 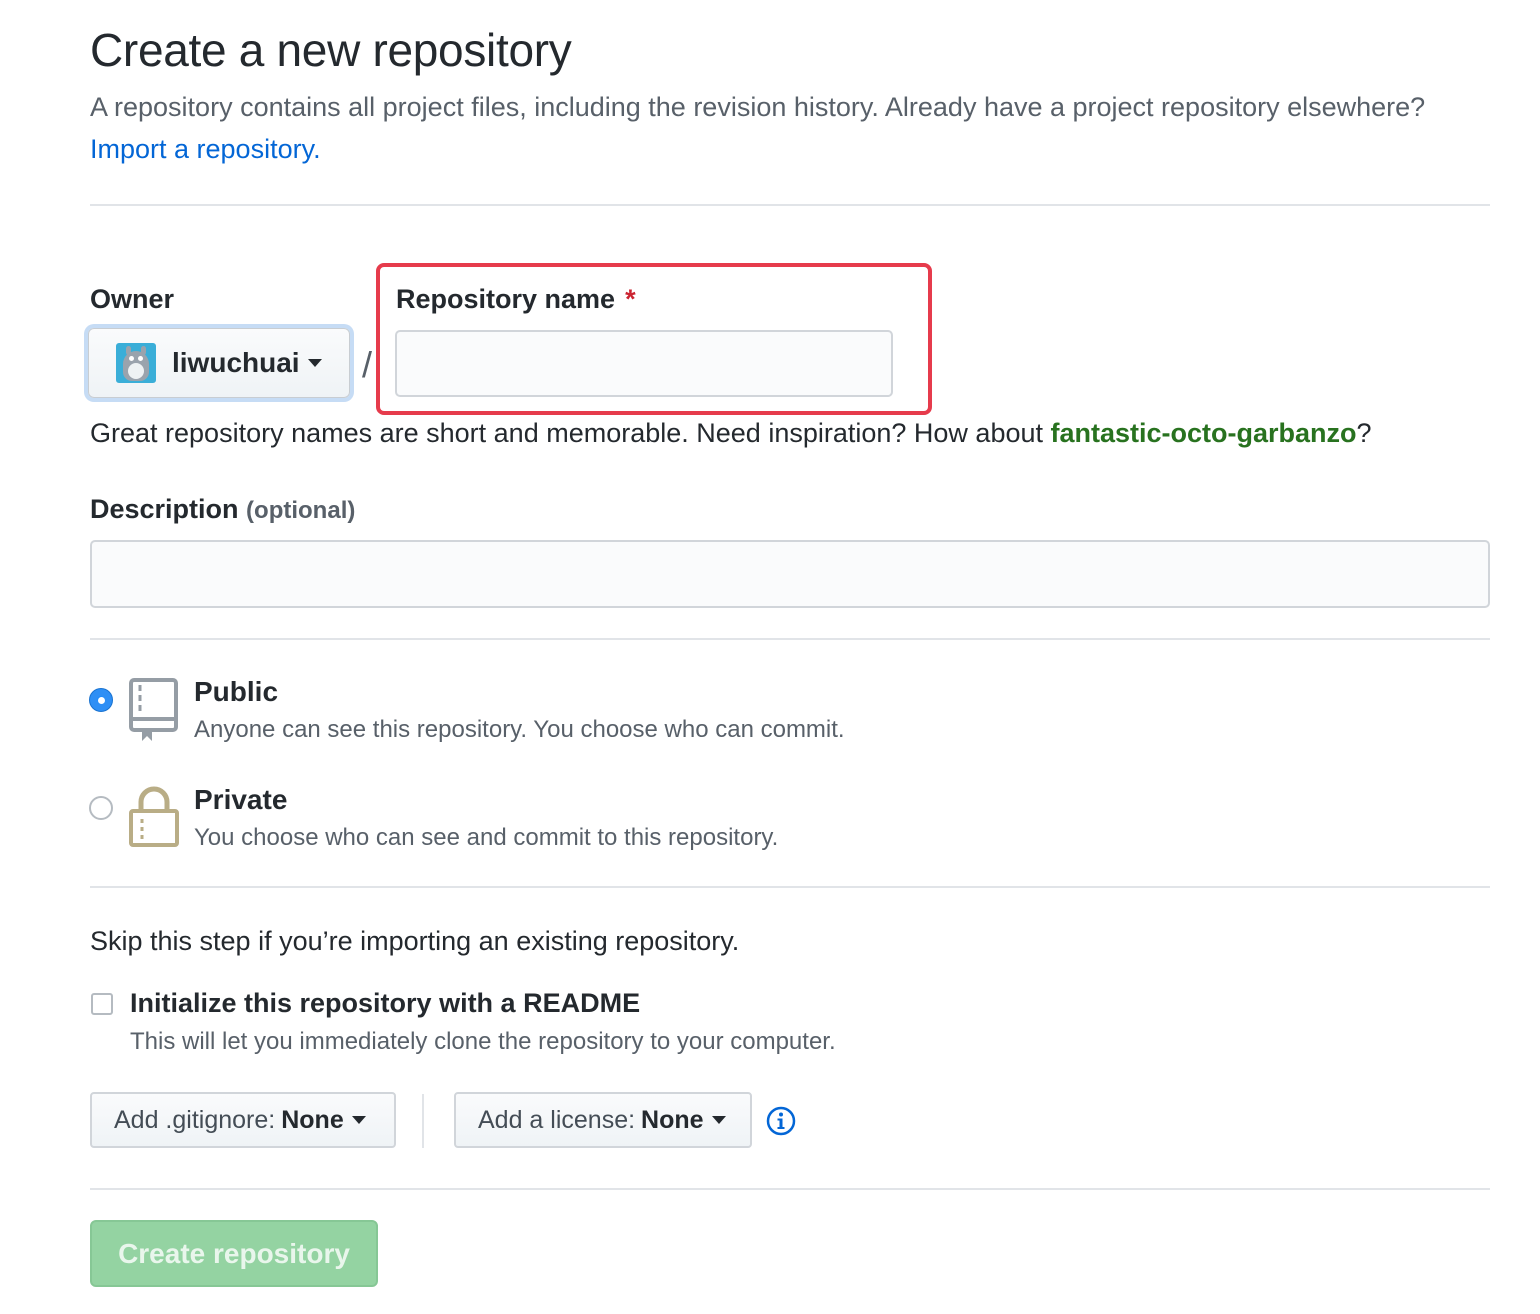 I want to click on avatar, so click(x=136, y=363).